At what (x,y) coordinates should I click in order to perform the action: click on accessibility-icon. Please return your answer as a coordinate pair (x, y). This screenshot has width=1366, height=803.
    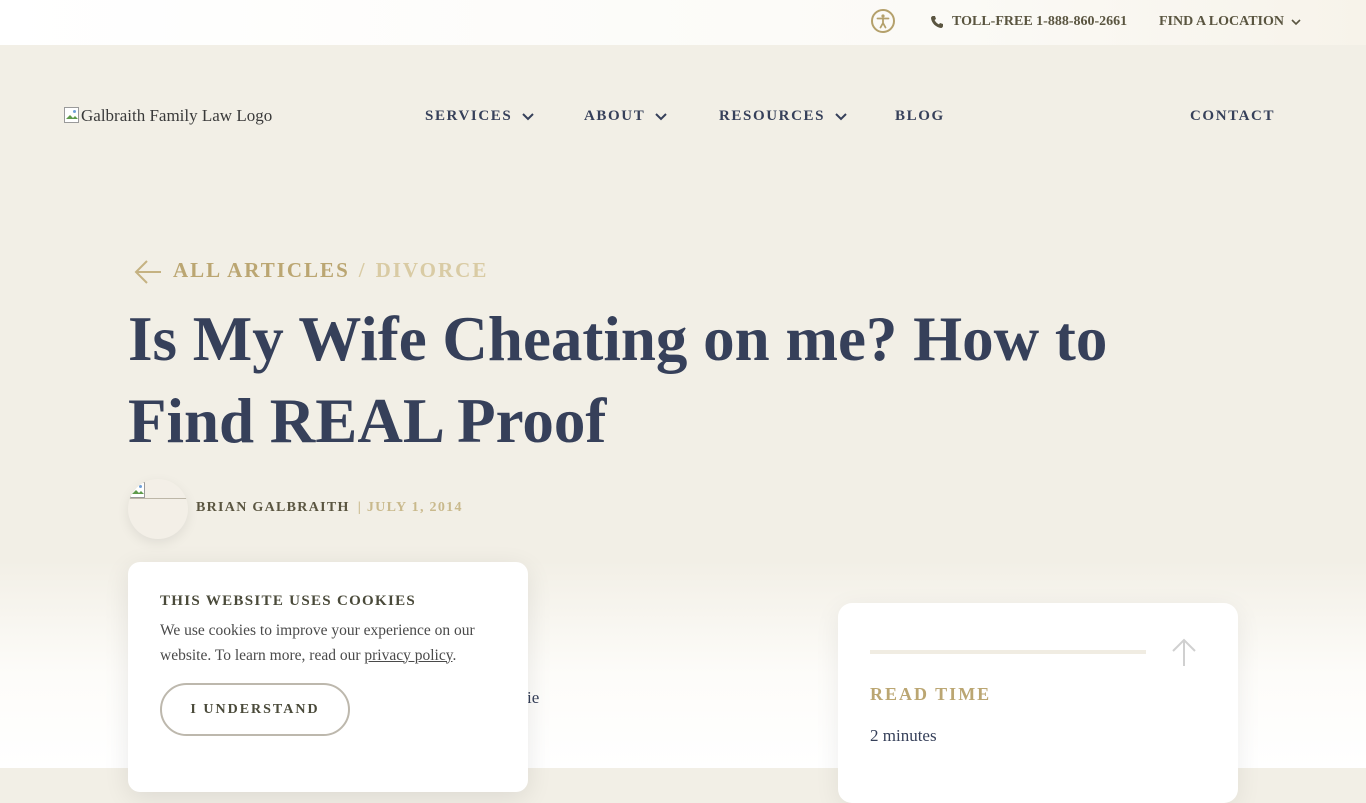
    Looking at the image, I should click on (883, 21).